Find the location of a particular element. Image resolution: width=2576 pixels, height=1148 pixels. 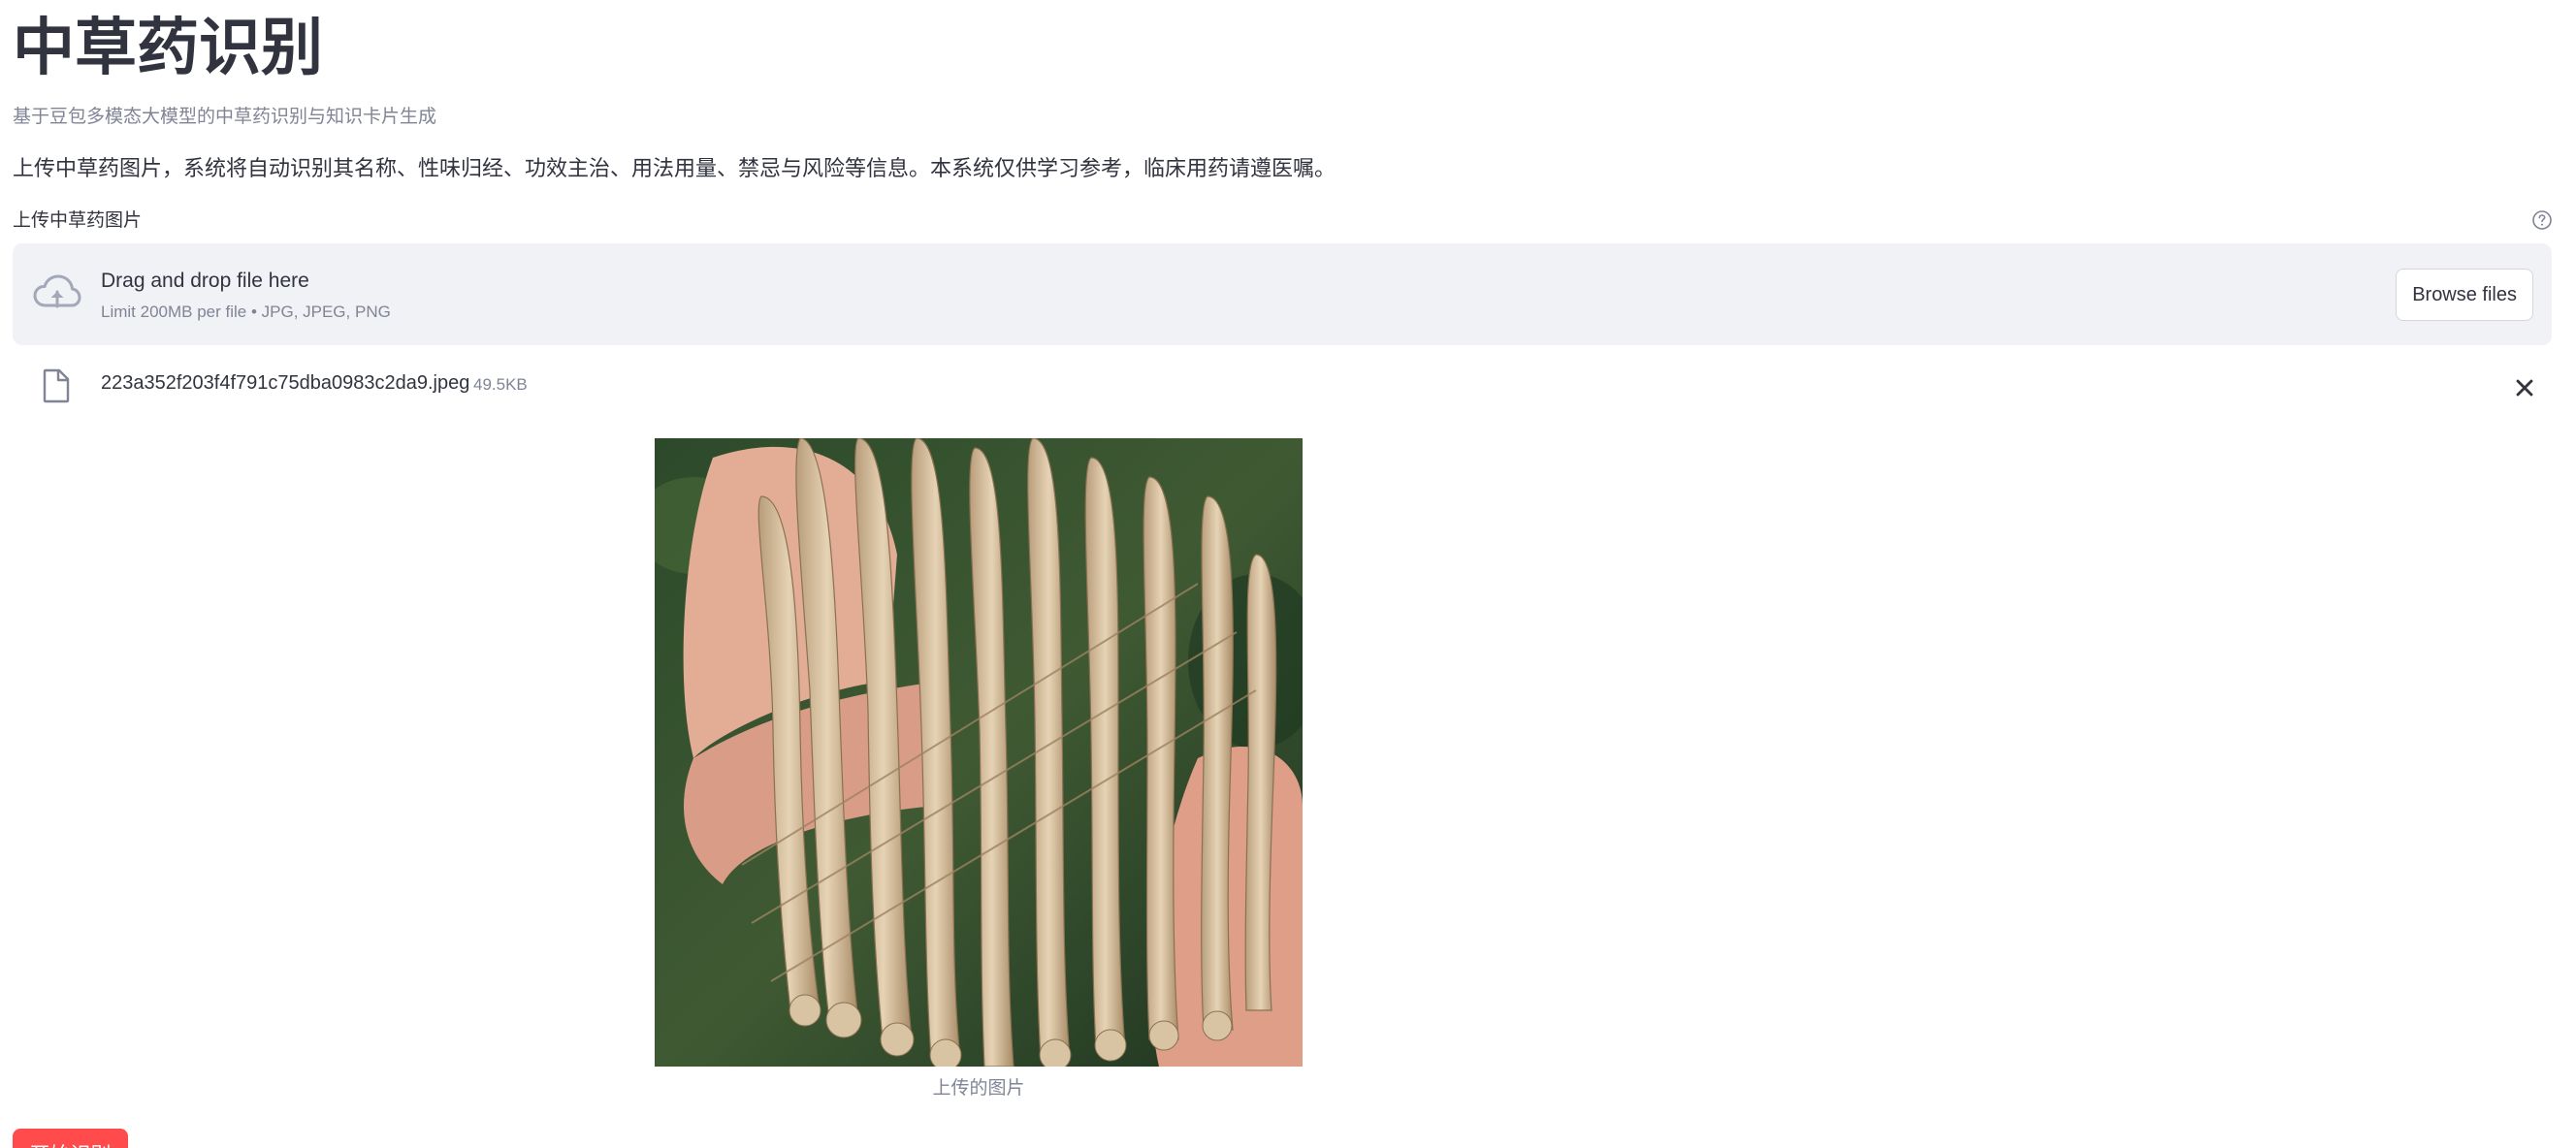

file-size: 49.5KB is located at coordinates (500, 384).